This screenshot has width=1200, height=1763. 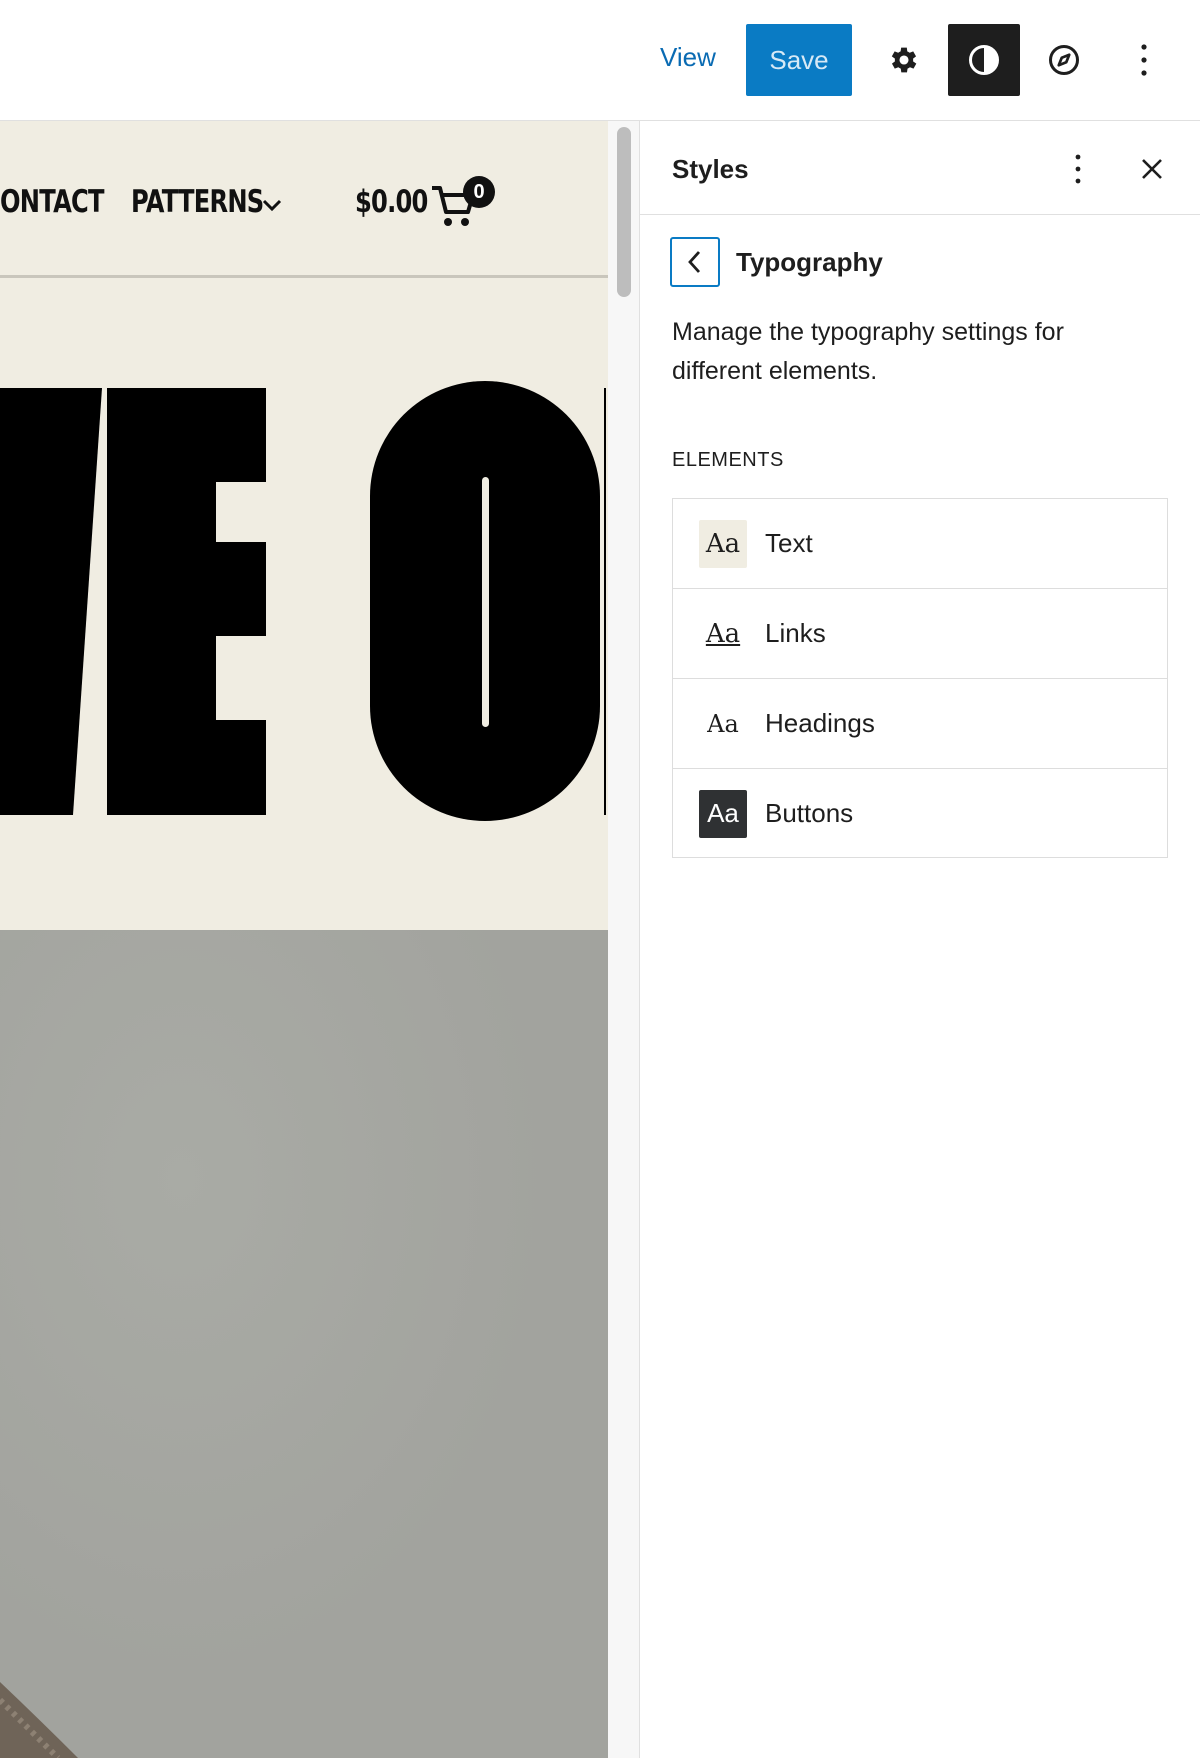 What do you see at coordinates (984, 60) in the screenshot?
I see `contrast-icon` at bounding box center [984, 60].